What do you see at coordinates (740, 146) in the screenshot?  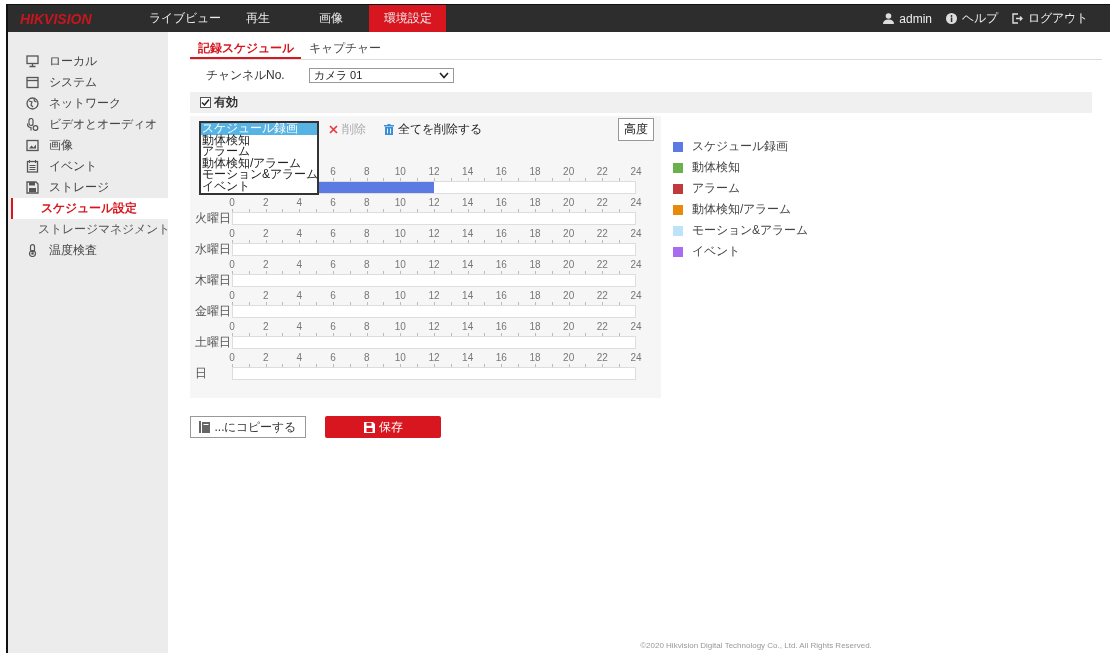 I see `legend-label: スケジュール録画` at bounding box center [740, 146].